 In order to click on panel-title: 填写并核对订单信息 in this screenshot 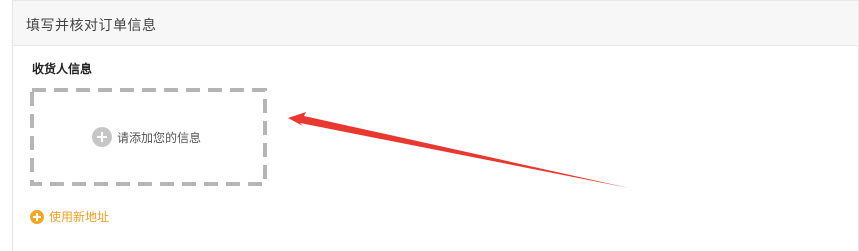, I will do `click(91, 26)`.